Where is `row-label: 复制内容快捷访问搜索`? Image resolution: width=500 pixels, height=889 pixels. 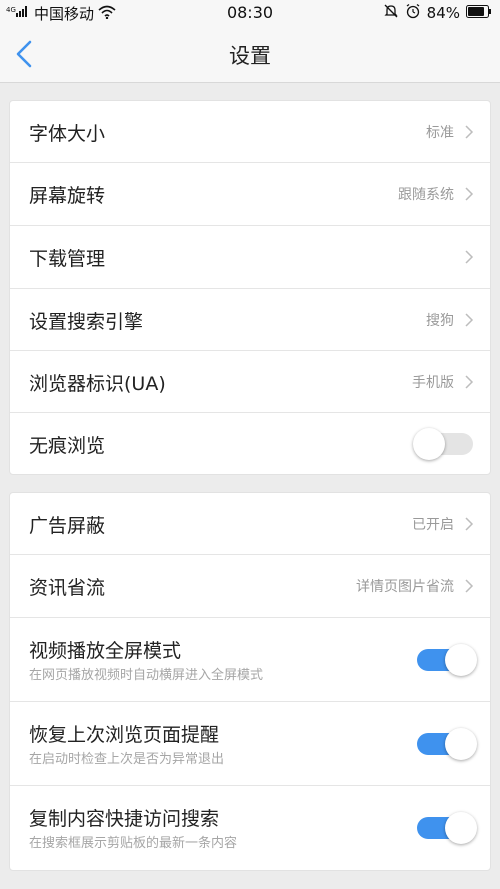 row-label: 复制内容快捷访问搜索 is located at coordinates (124, 819).